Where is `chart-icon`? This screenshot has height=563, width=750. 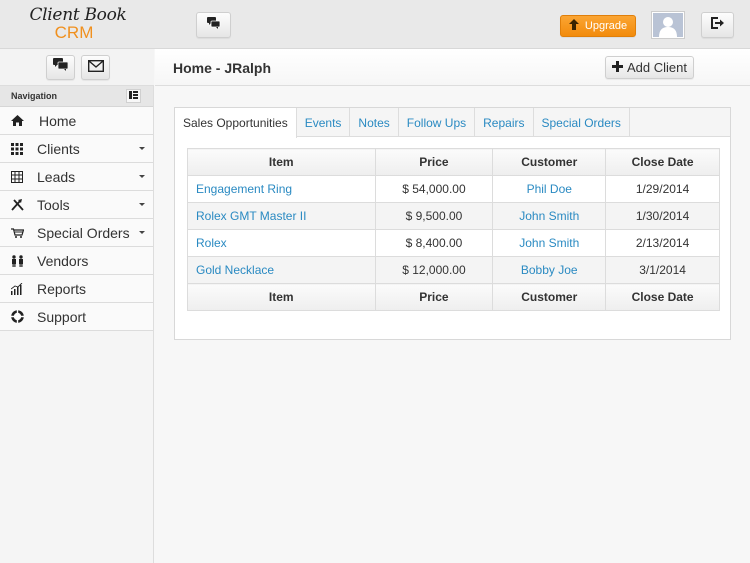 chart-icon is located at coordinates (17, 289).